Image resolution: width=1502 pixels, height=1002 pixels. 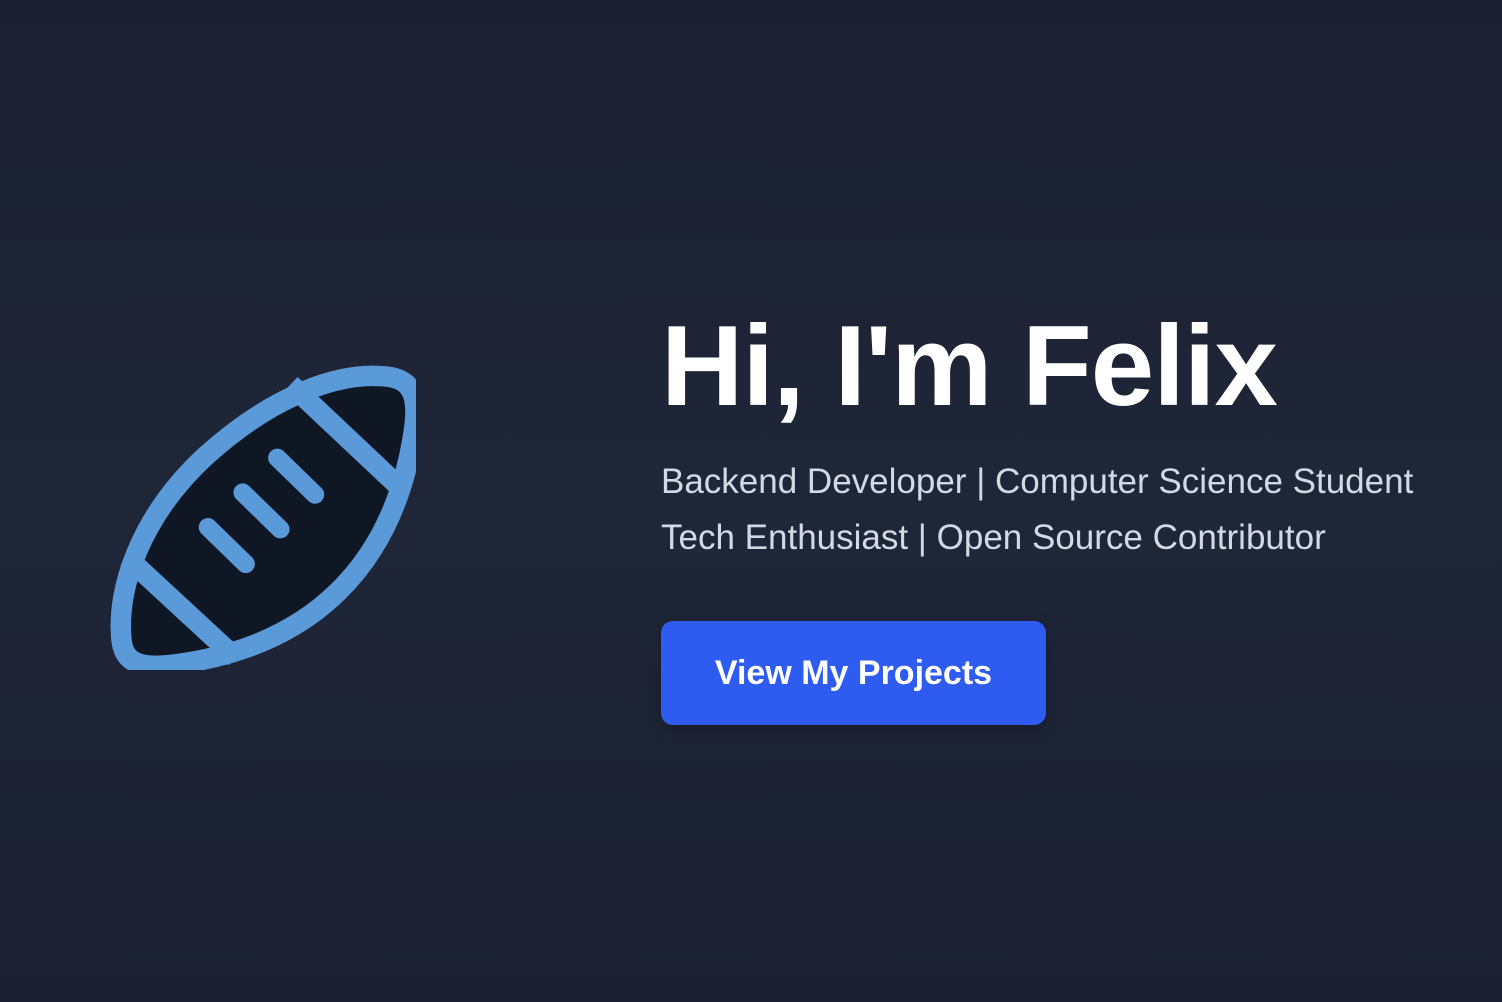 I want to click on football-logo-icon, so click(x=262, y=517).